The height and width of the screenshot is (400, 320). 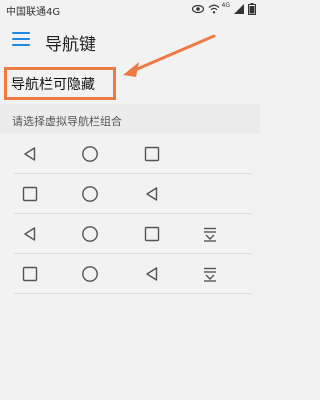 What do you see at coordinates (60, 83) in the screenshot?
I see `highlight-annotation-box` at bounding box center [60, 83].